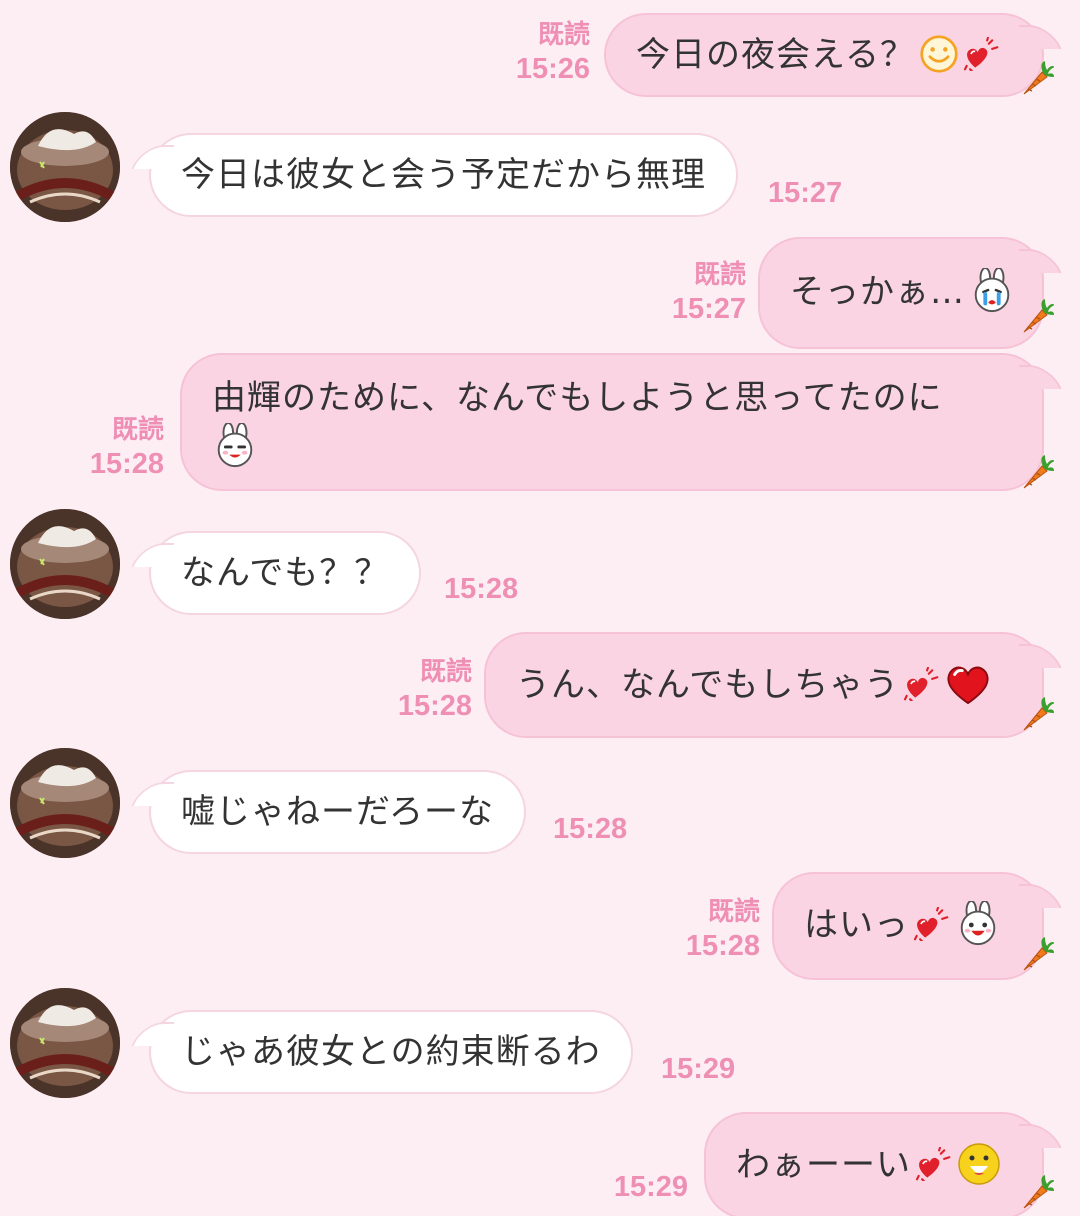 The width and height of the screenshot is (1080, 1216). I want to click on message-text: わぁーーい, so click(823, 1165).